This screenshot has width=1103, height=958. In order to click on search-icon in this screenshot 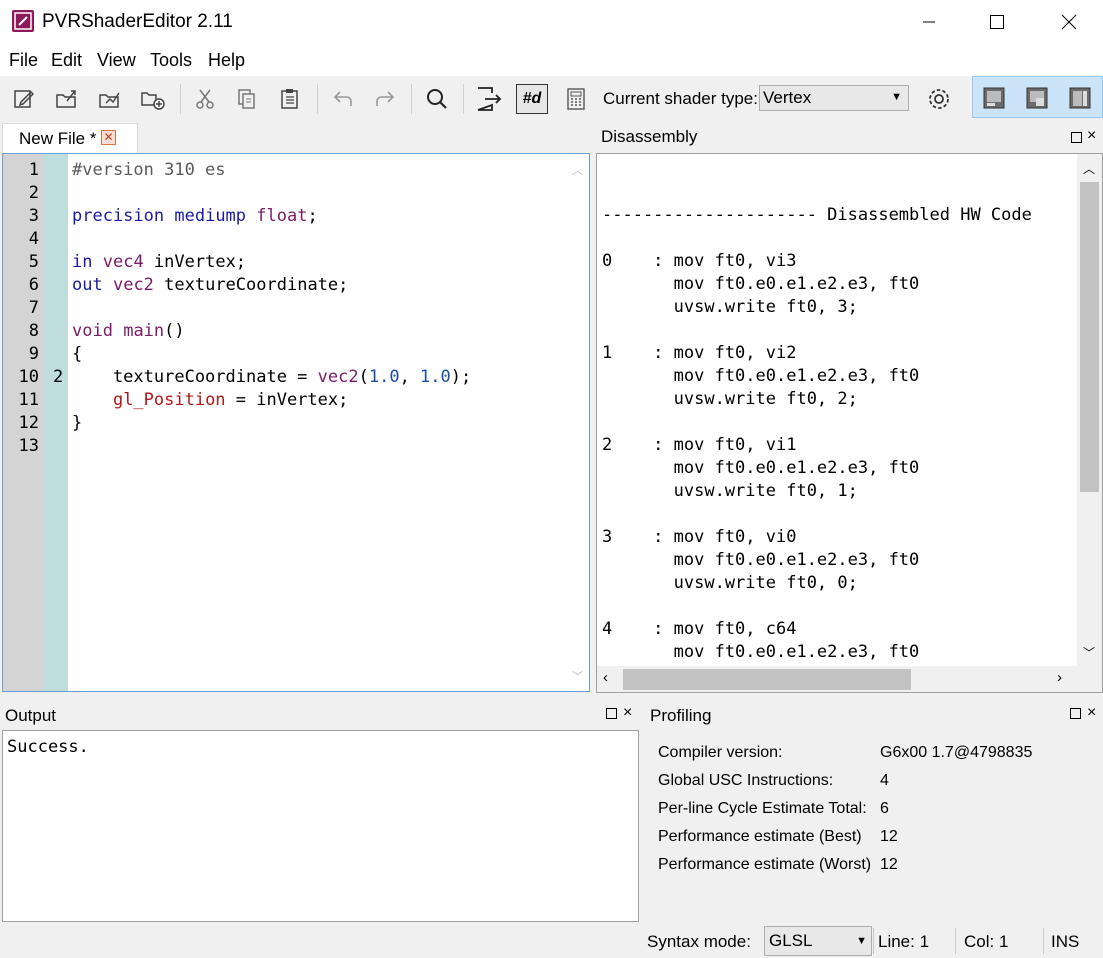, I will do `click(437, 99)`.